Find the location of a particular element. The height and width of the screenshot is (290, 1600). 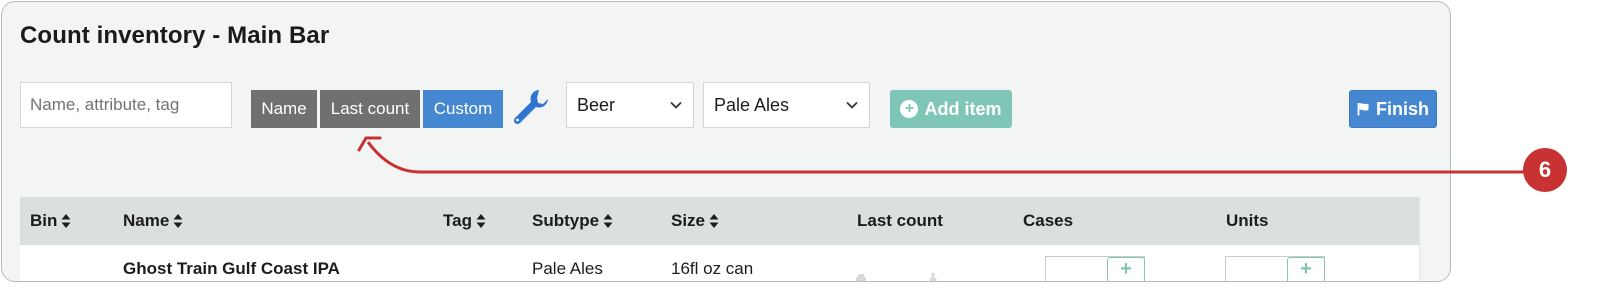

sort-name-button: Name is located at coordinates (284, 109).